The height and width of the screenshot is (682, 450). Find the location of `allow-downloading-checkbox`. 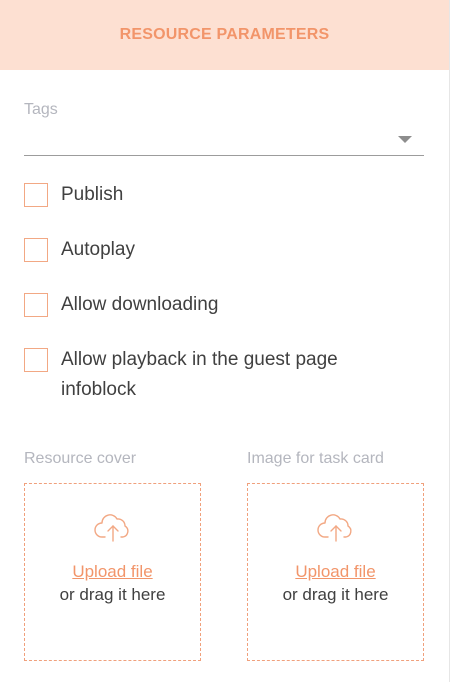

allow-downloading-checkbox is located at coordinates (36, 305).